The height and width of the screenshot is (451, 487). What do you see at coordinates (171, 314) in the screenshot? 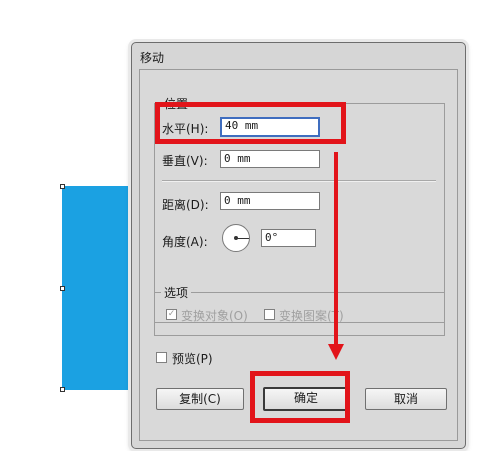
I see `transform-objects-checkbox: ✓` at bounding box center [171, 314].